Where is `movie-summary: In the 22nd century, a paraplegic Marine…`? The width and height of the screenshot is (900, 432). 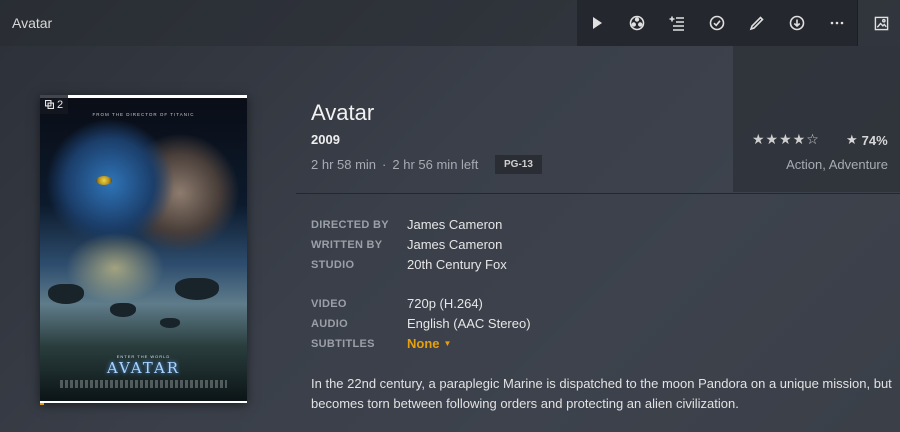 movie-summary: In the 22nd century, a paraplegic Marine… is located at coordinates (601, 393).